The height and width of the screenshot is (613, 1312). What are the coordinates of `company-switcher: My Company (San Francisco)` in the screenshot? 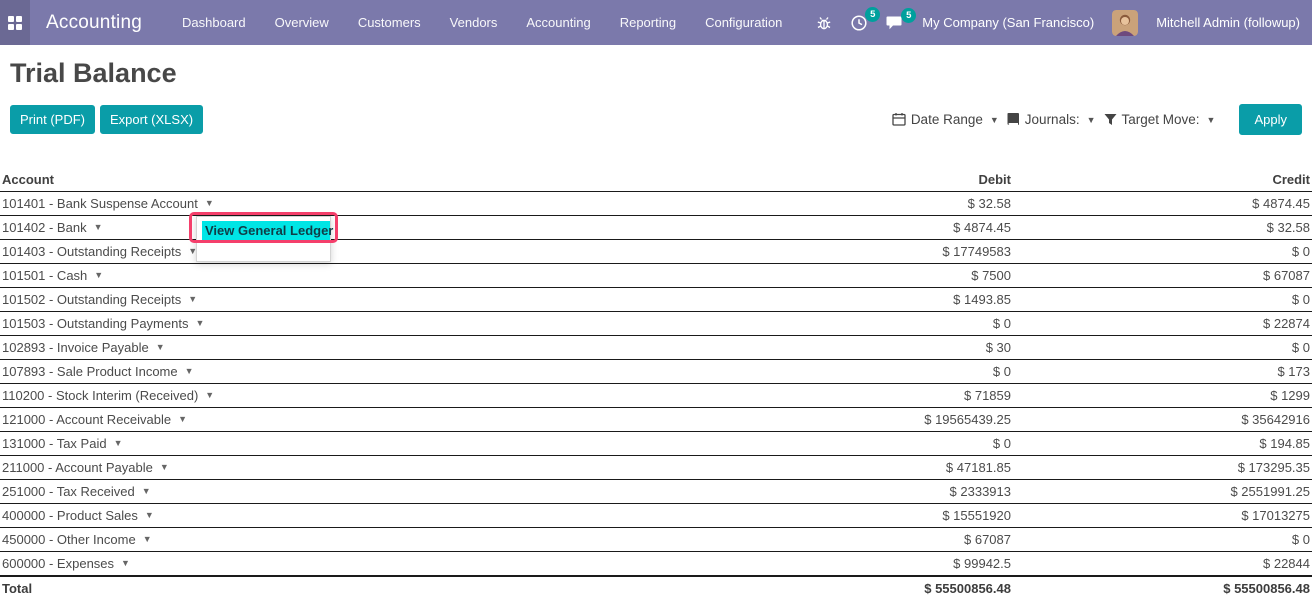 It's located at (1008, 22).